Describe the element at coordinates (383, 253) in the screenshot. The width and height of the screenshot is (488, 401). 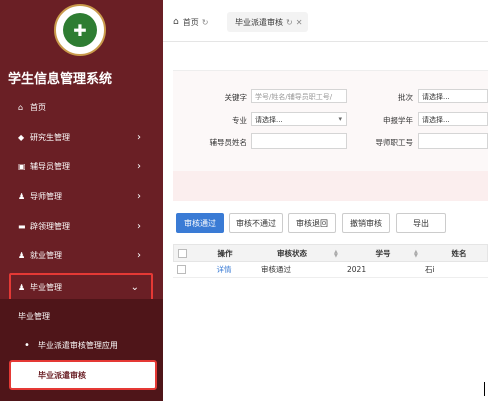
I see `column-header-student-id: 学号` at that location.